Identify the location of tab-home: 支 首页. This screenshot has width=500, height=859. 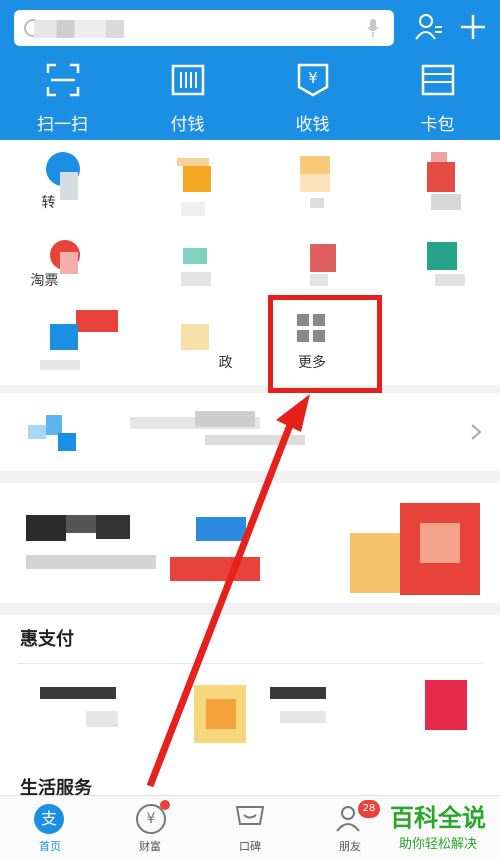
(50, 827).